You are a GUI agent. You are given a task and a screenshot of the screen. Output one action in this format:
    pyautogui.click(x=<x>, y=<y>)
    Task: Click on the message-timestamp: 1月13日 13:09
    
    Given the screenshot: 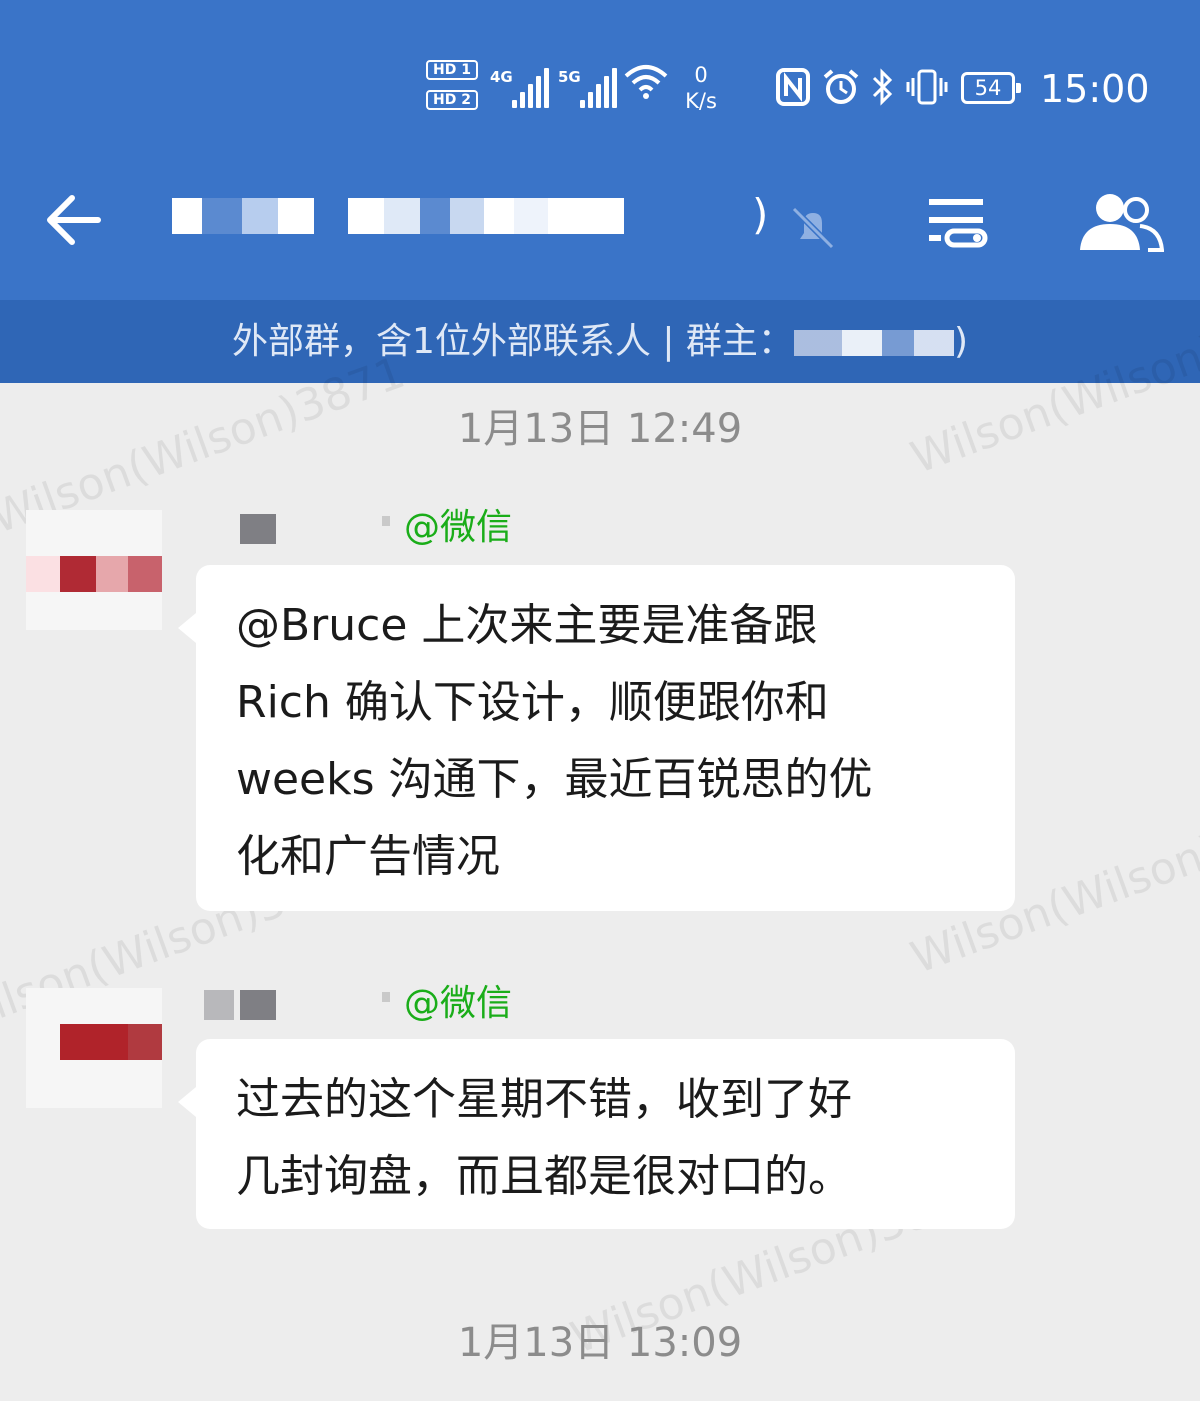 What is the action you would take?
    pyautogui.click(x=600, y=1343)
    